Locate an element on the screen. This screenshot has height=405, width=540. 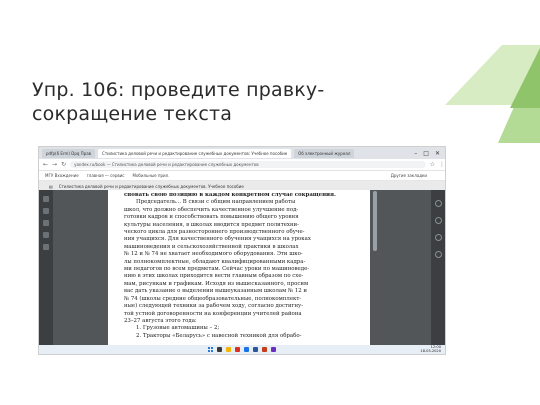
folder-icon is located at coordinates (228, 349).